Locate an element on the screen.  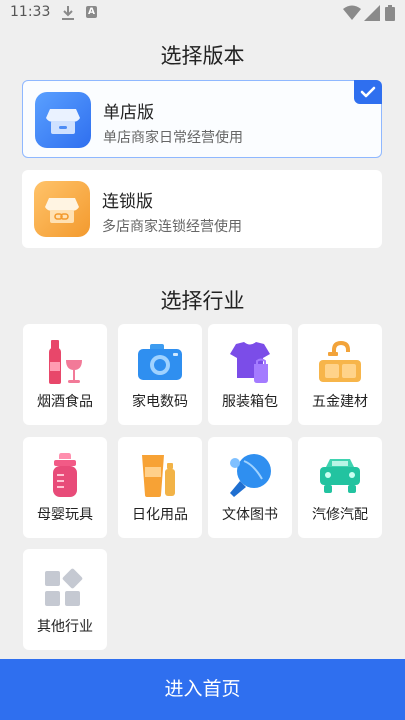
industry-tile-maternal-toys: 母婴玩具 is located at coordinates (65, 487).